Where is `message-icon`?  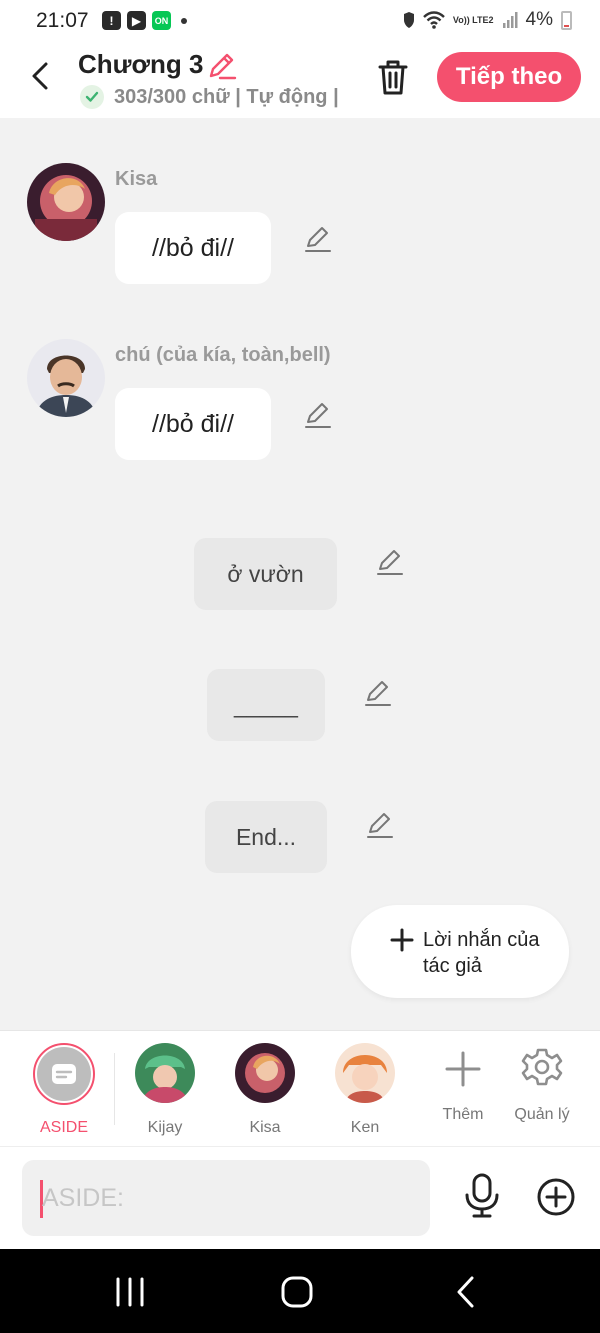 message-icon is located at coordinates (64, 1074).